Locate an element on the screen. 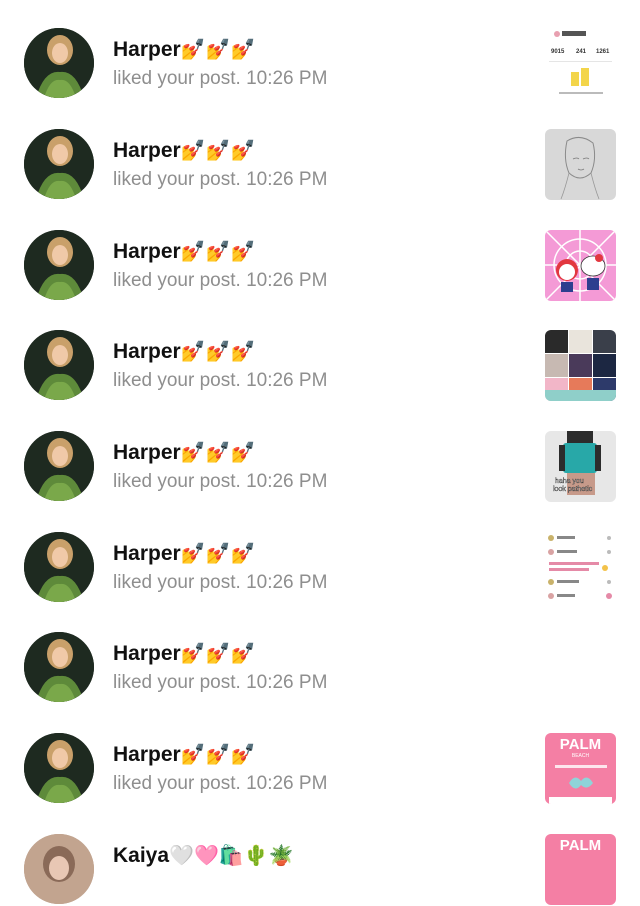 The height and width of the screenshot is (906, 640). username: Kaiya🤍🩷🛍️🌵🪴 is located at coordinates (203, 855).